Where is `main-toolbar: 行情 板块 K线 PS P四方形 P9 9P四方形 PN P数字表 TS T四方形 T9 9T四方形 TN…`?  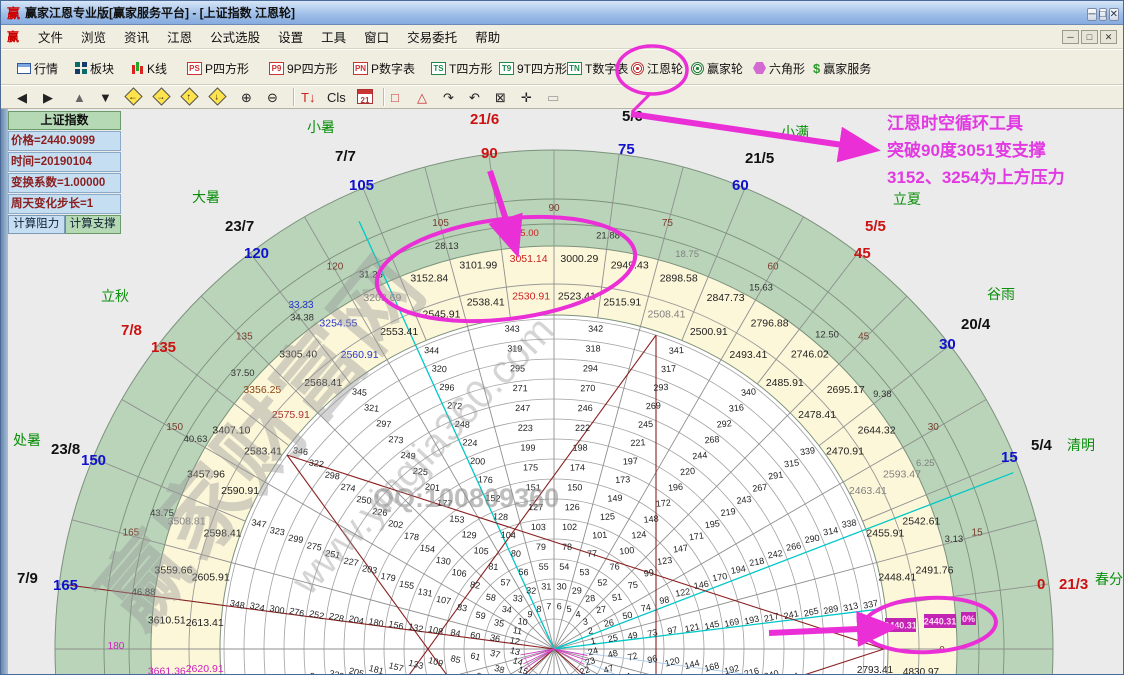
main-toolbar: 行情 板块 K线 PS P四方形 P9 9P四方形 PN P数字表 TS T四方形 T9 9T四方形 TN… is located at coordinates (562, 67).